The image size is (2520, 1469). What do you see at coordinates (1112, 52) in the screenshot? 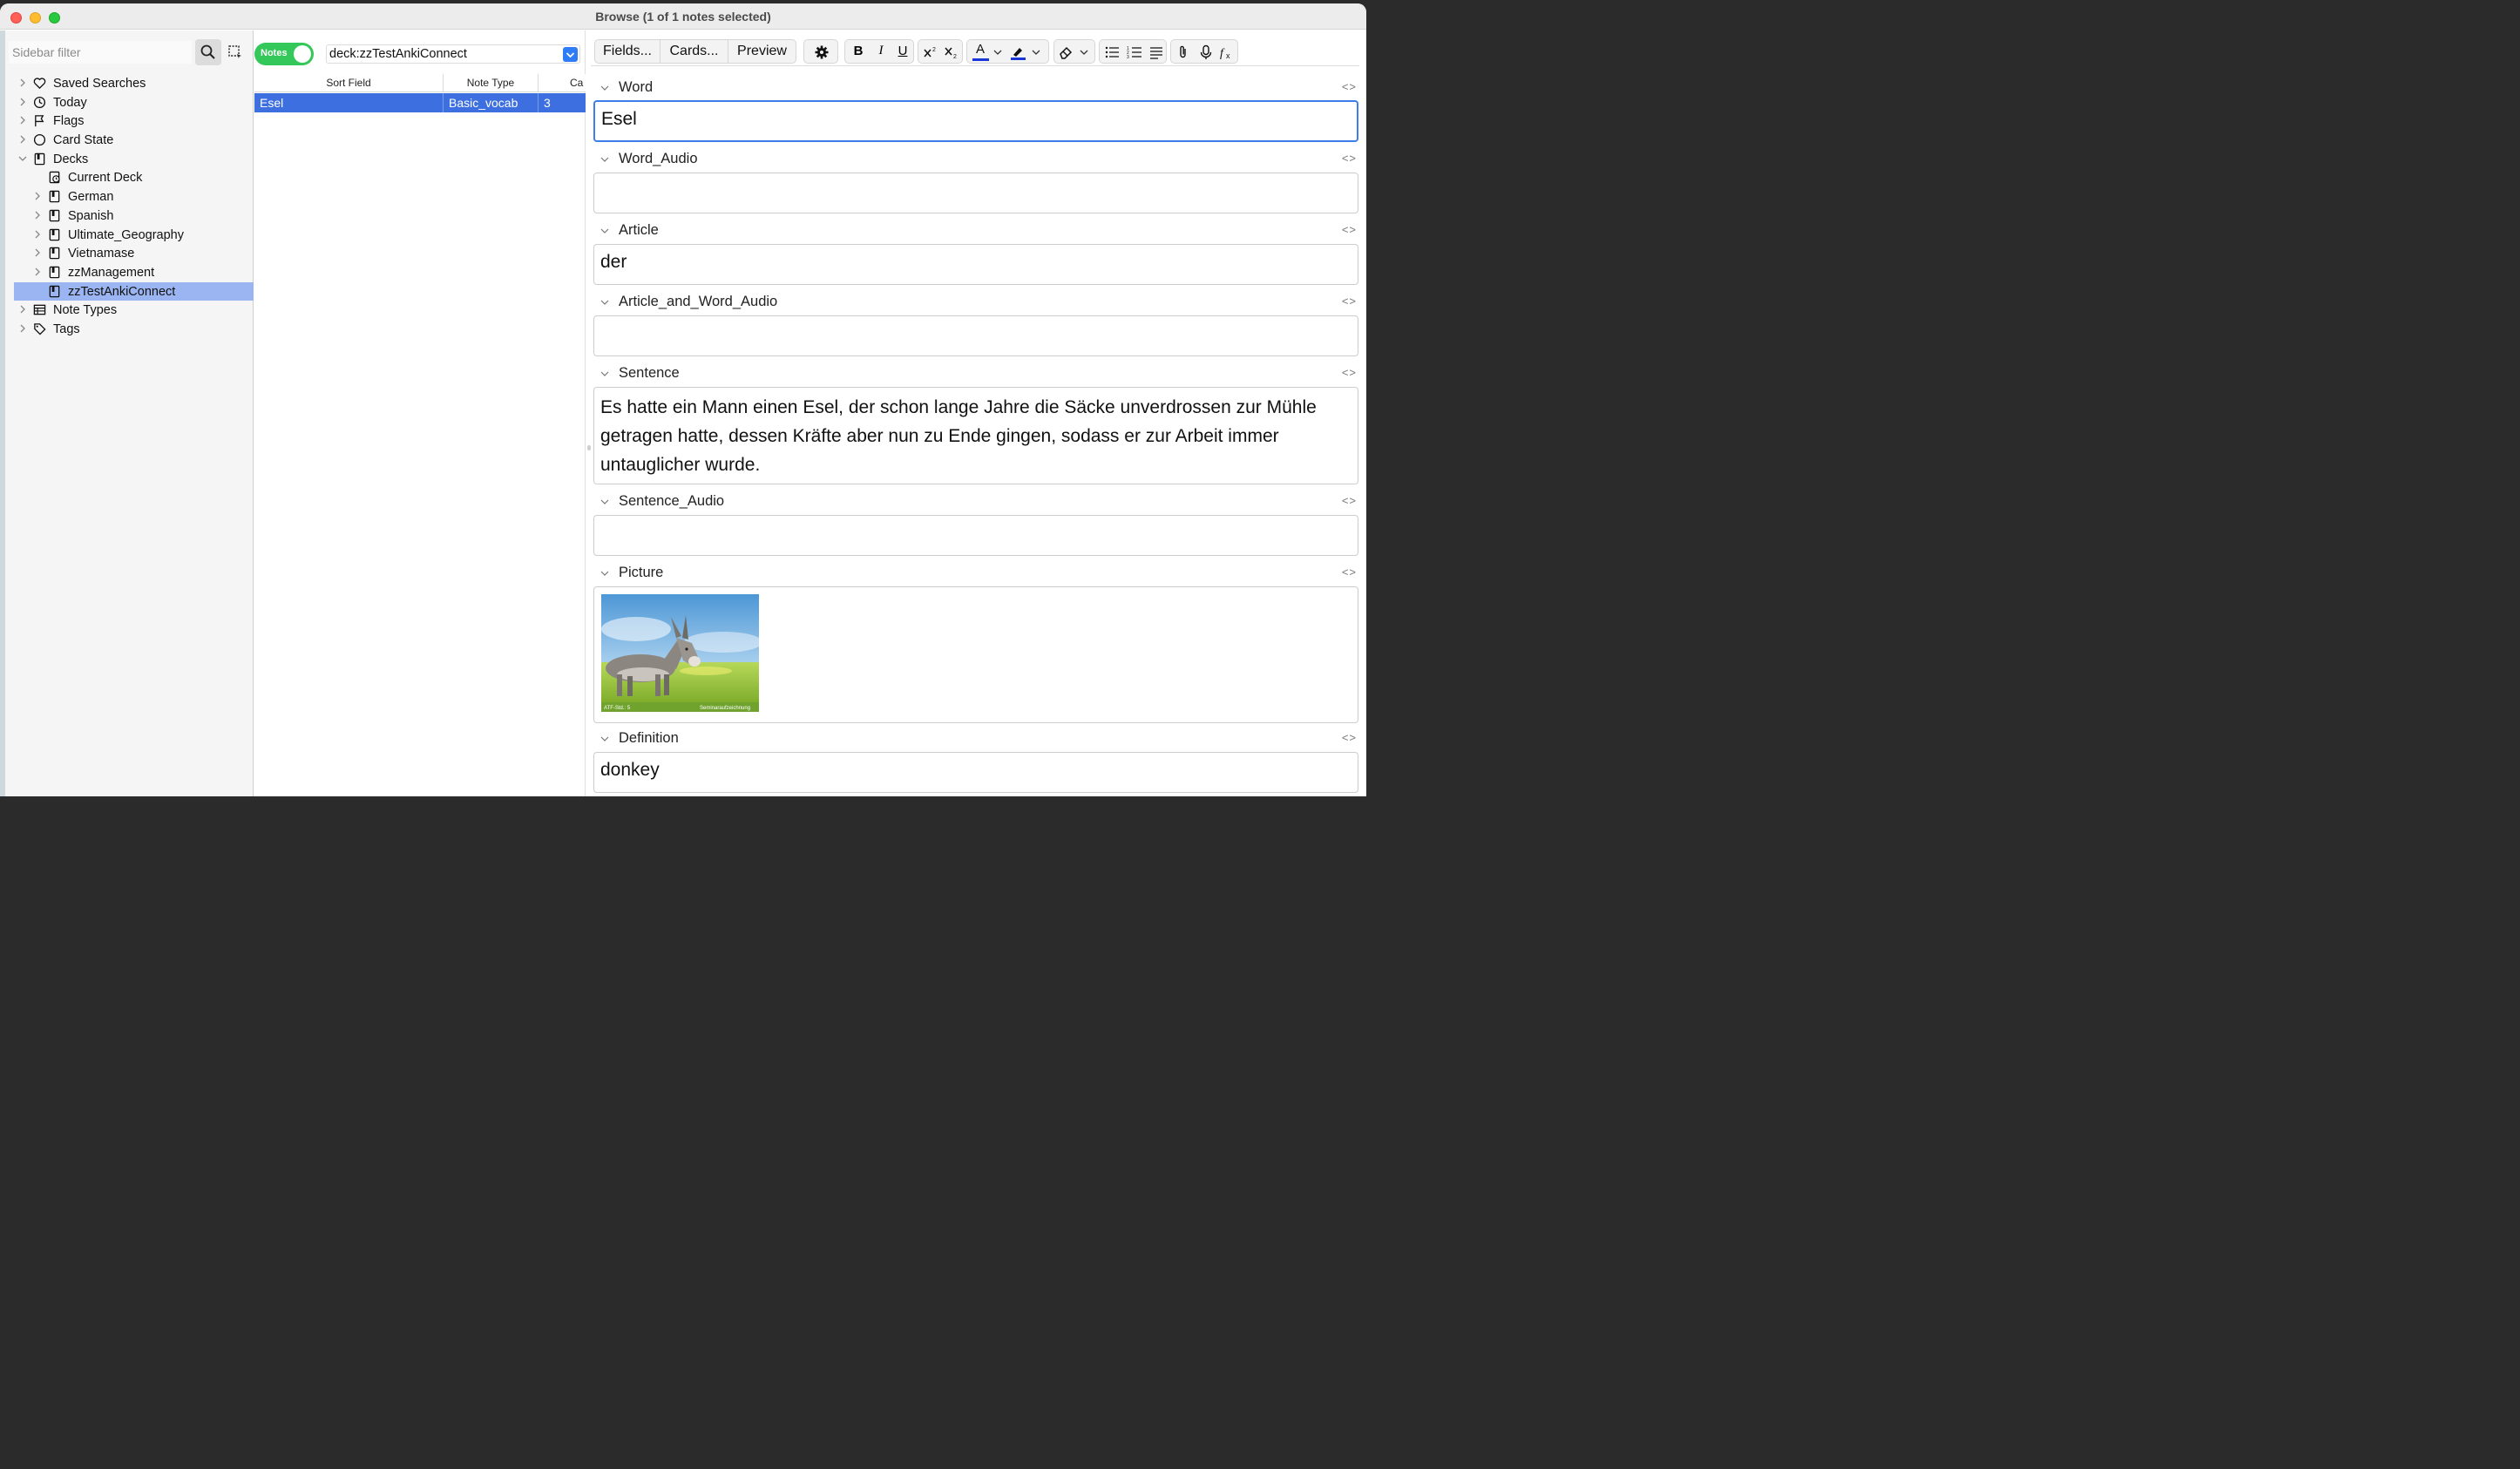
I see `bullet-list-icon` at bounding box center [1112, 52].